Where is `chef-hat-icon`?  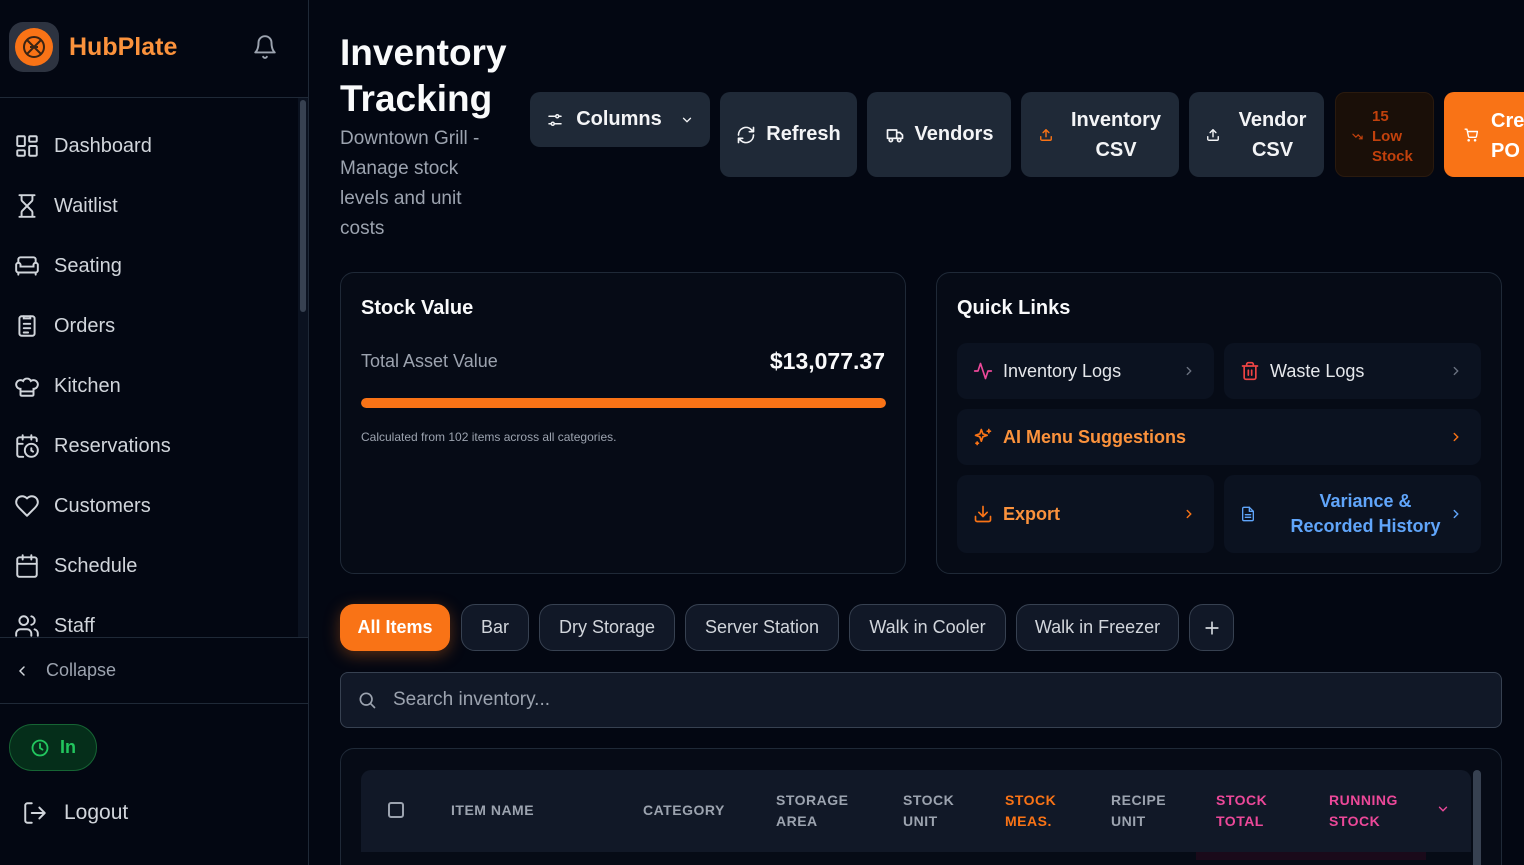
chef-hat-icon is located at coordinates (27, 387).